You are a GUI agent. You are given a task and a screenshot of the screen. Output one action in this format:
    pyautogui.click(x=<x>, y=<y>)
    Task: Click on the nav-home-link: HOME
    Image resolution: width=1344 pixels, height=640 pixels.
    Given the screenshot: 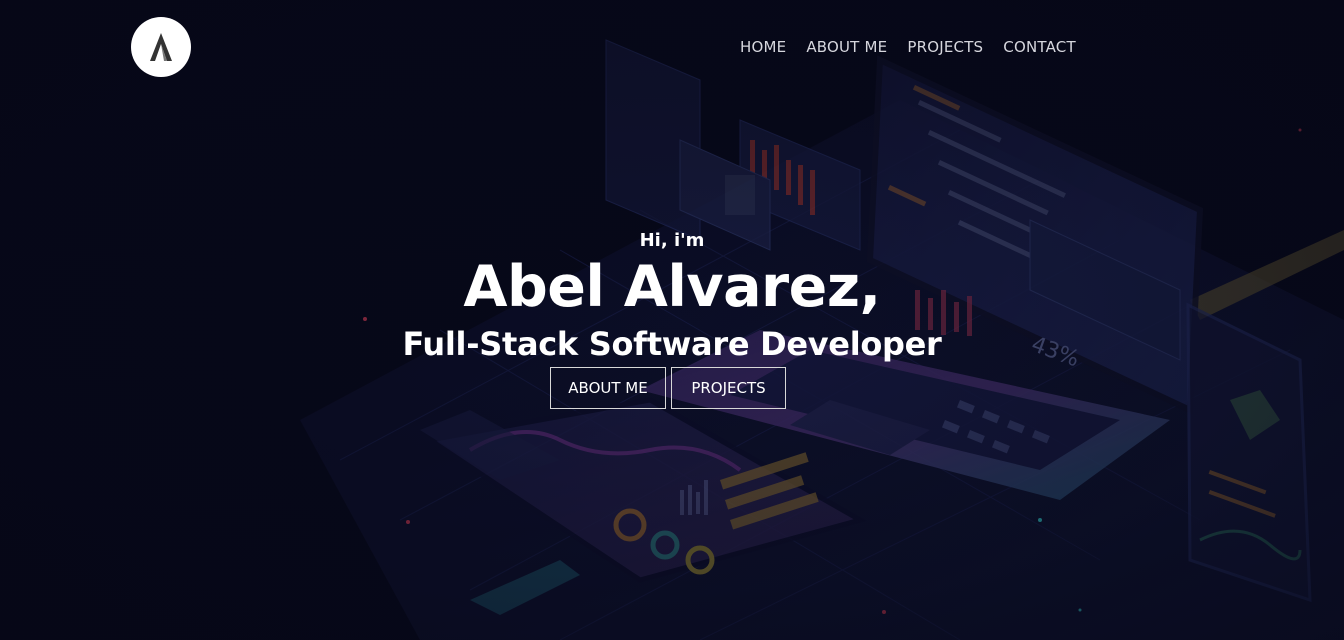 What is the action you would take?
    pyautogui.click(x=763, y=47)
    